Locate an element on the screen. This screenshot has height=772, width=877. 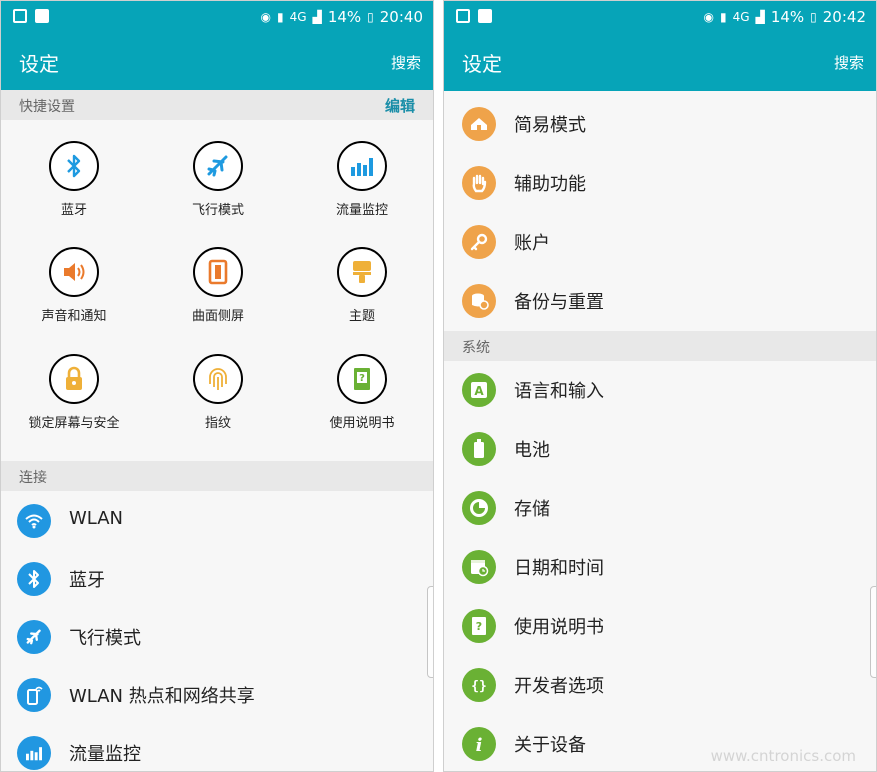
language-icon: A is located at coordinates (479, 390).